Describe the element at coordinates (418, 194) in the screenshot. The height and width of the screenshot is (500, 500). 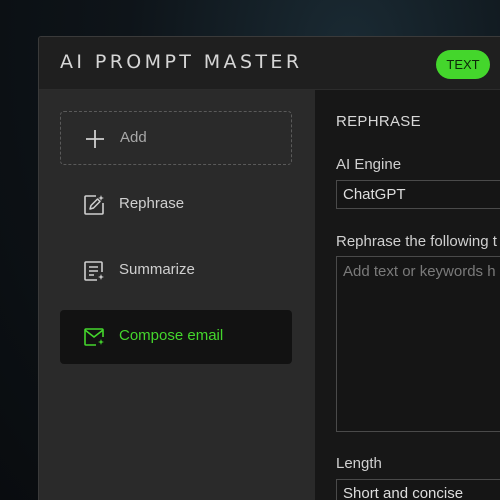
I see `engine-select: ChatGPT` at that location.